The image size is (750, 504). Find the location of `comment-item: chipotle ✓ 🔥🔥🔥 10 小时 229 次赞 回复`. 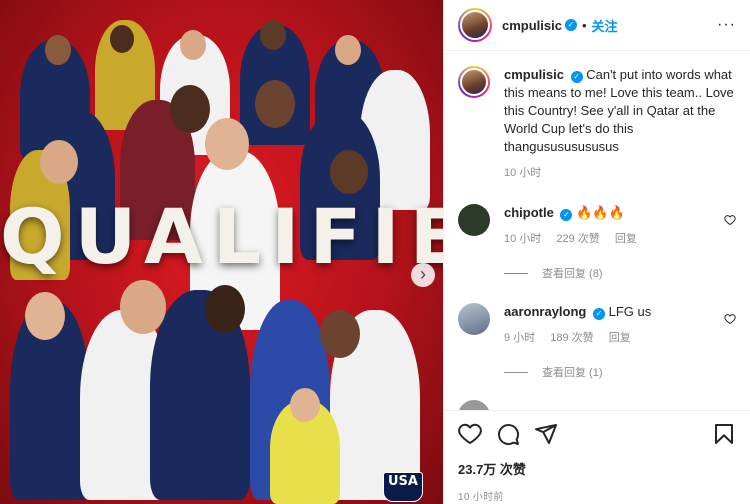

comment-item: chipotle ✓ 🔥🔥🔥 10 小时 229 次赞 回复 is located at coordinates (597, 226).